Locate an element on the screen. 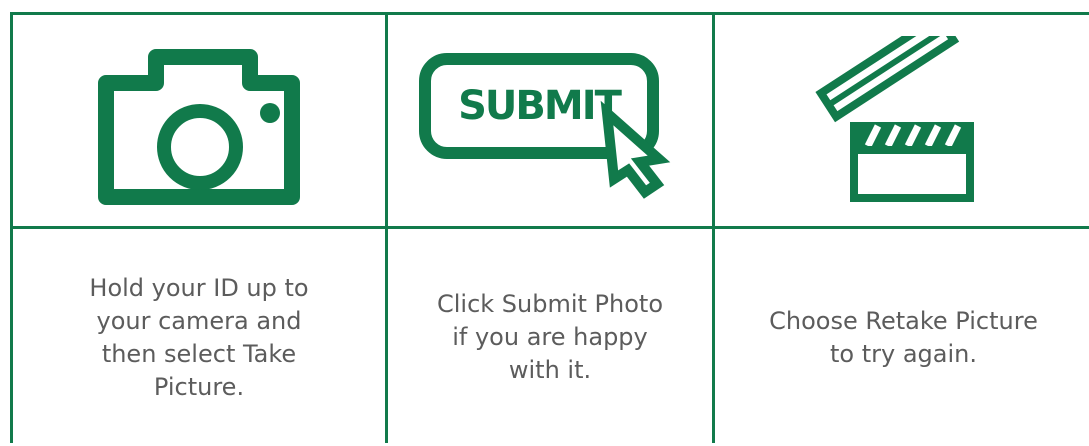 The width and height of the screenshot is (1089, 446). clapperboard-icon is located at coordinates (894, 118).